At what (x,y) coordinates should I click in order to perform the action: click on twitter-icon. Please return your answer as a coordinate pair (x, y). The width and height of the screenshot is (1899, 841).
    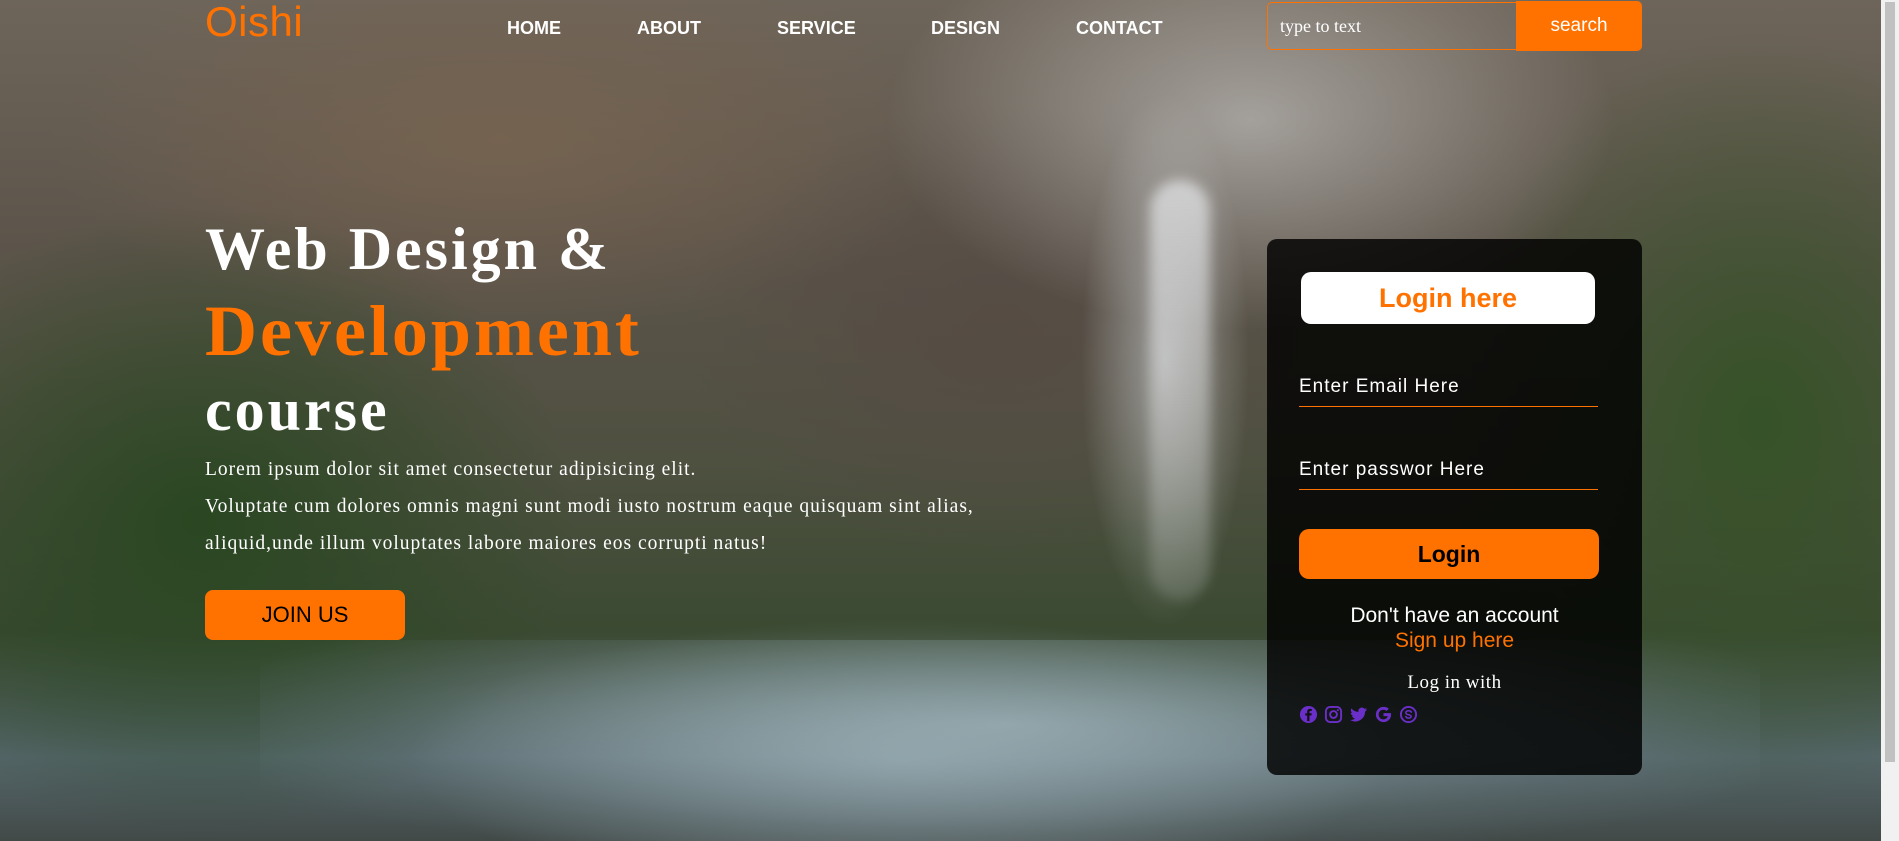
    Looking at the image, I should click on (1358, 714).